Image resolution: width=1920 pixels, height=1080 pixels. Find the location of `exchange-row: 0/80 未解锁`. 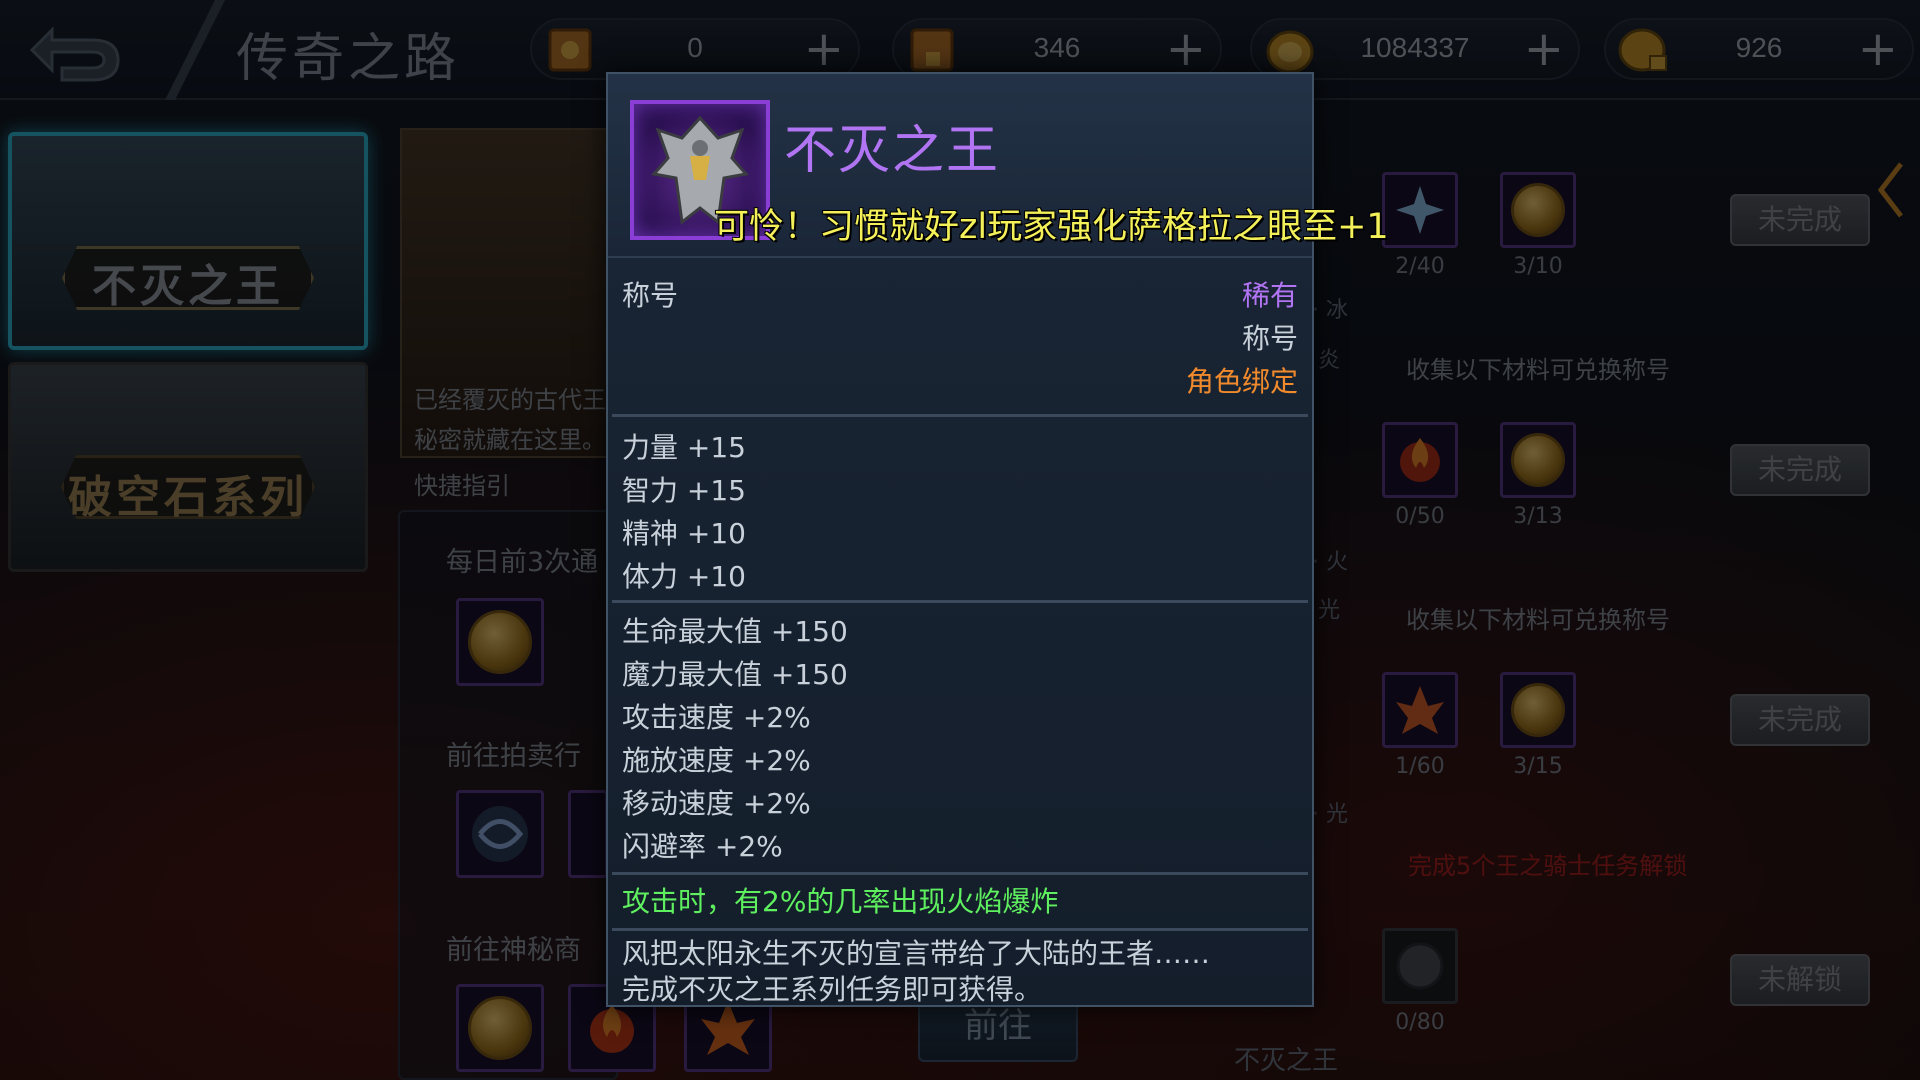

exchange-row: 0/80 未解锁 is located at coordinates (1600, 986).